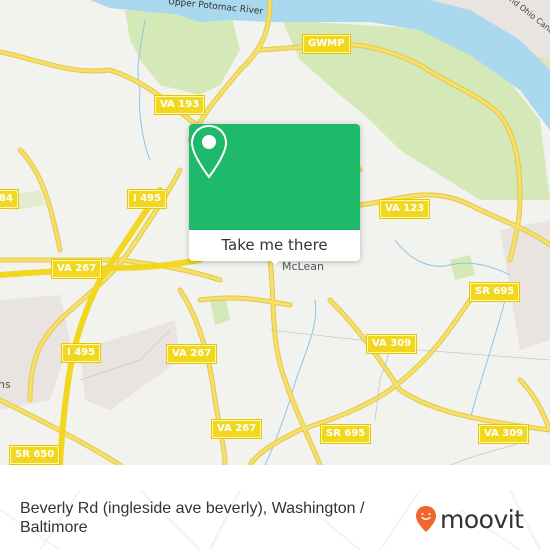 Image resolution: width=550 pixels, height=550 pixels. Describe the element at coordinates (209, 151) in the screenshot. I see `location-pin-icon` at that location.